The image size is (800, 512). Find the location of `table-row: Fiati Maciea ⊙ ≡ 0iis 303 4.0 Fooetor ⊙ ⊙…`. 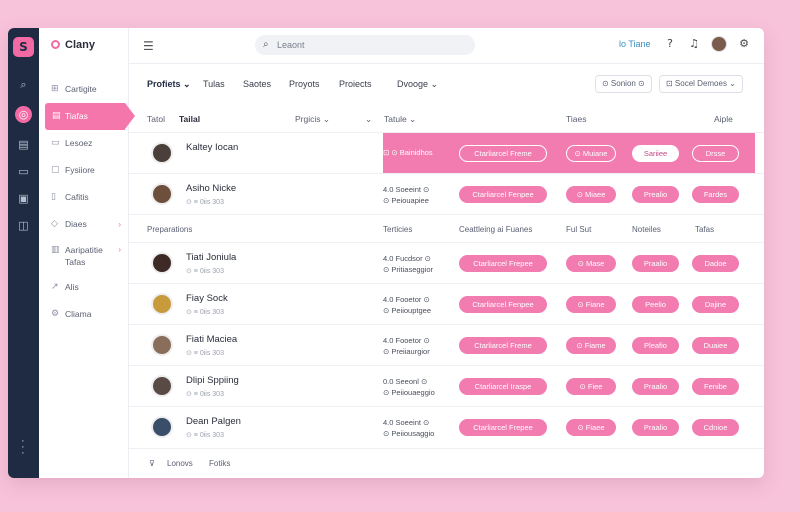

table-row: Fiati Maciea ⊙ ≡ 0iis 303 4.0 Fooetor ⊙ ⊙… is located at coordinates (446, 344).